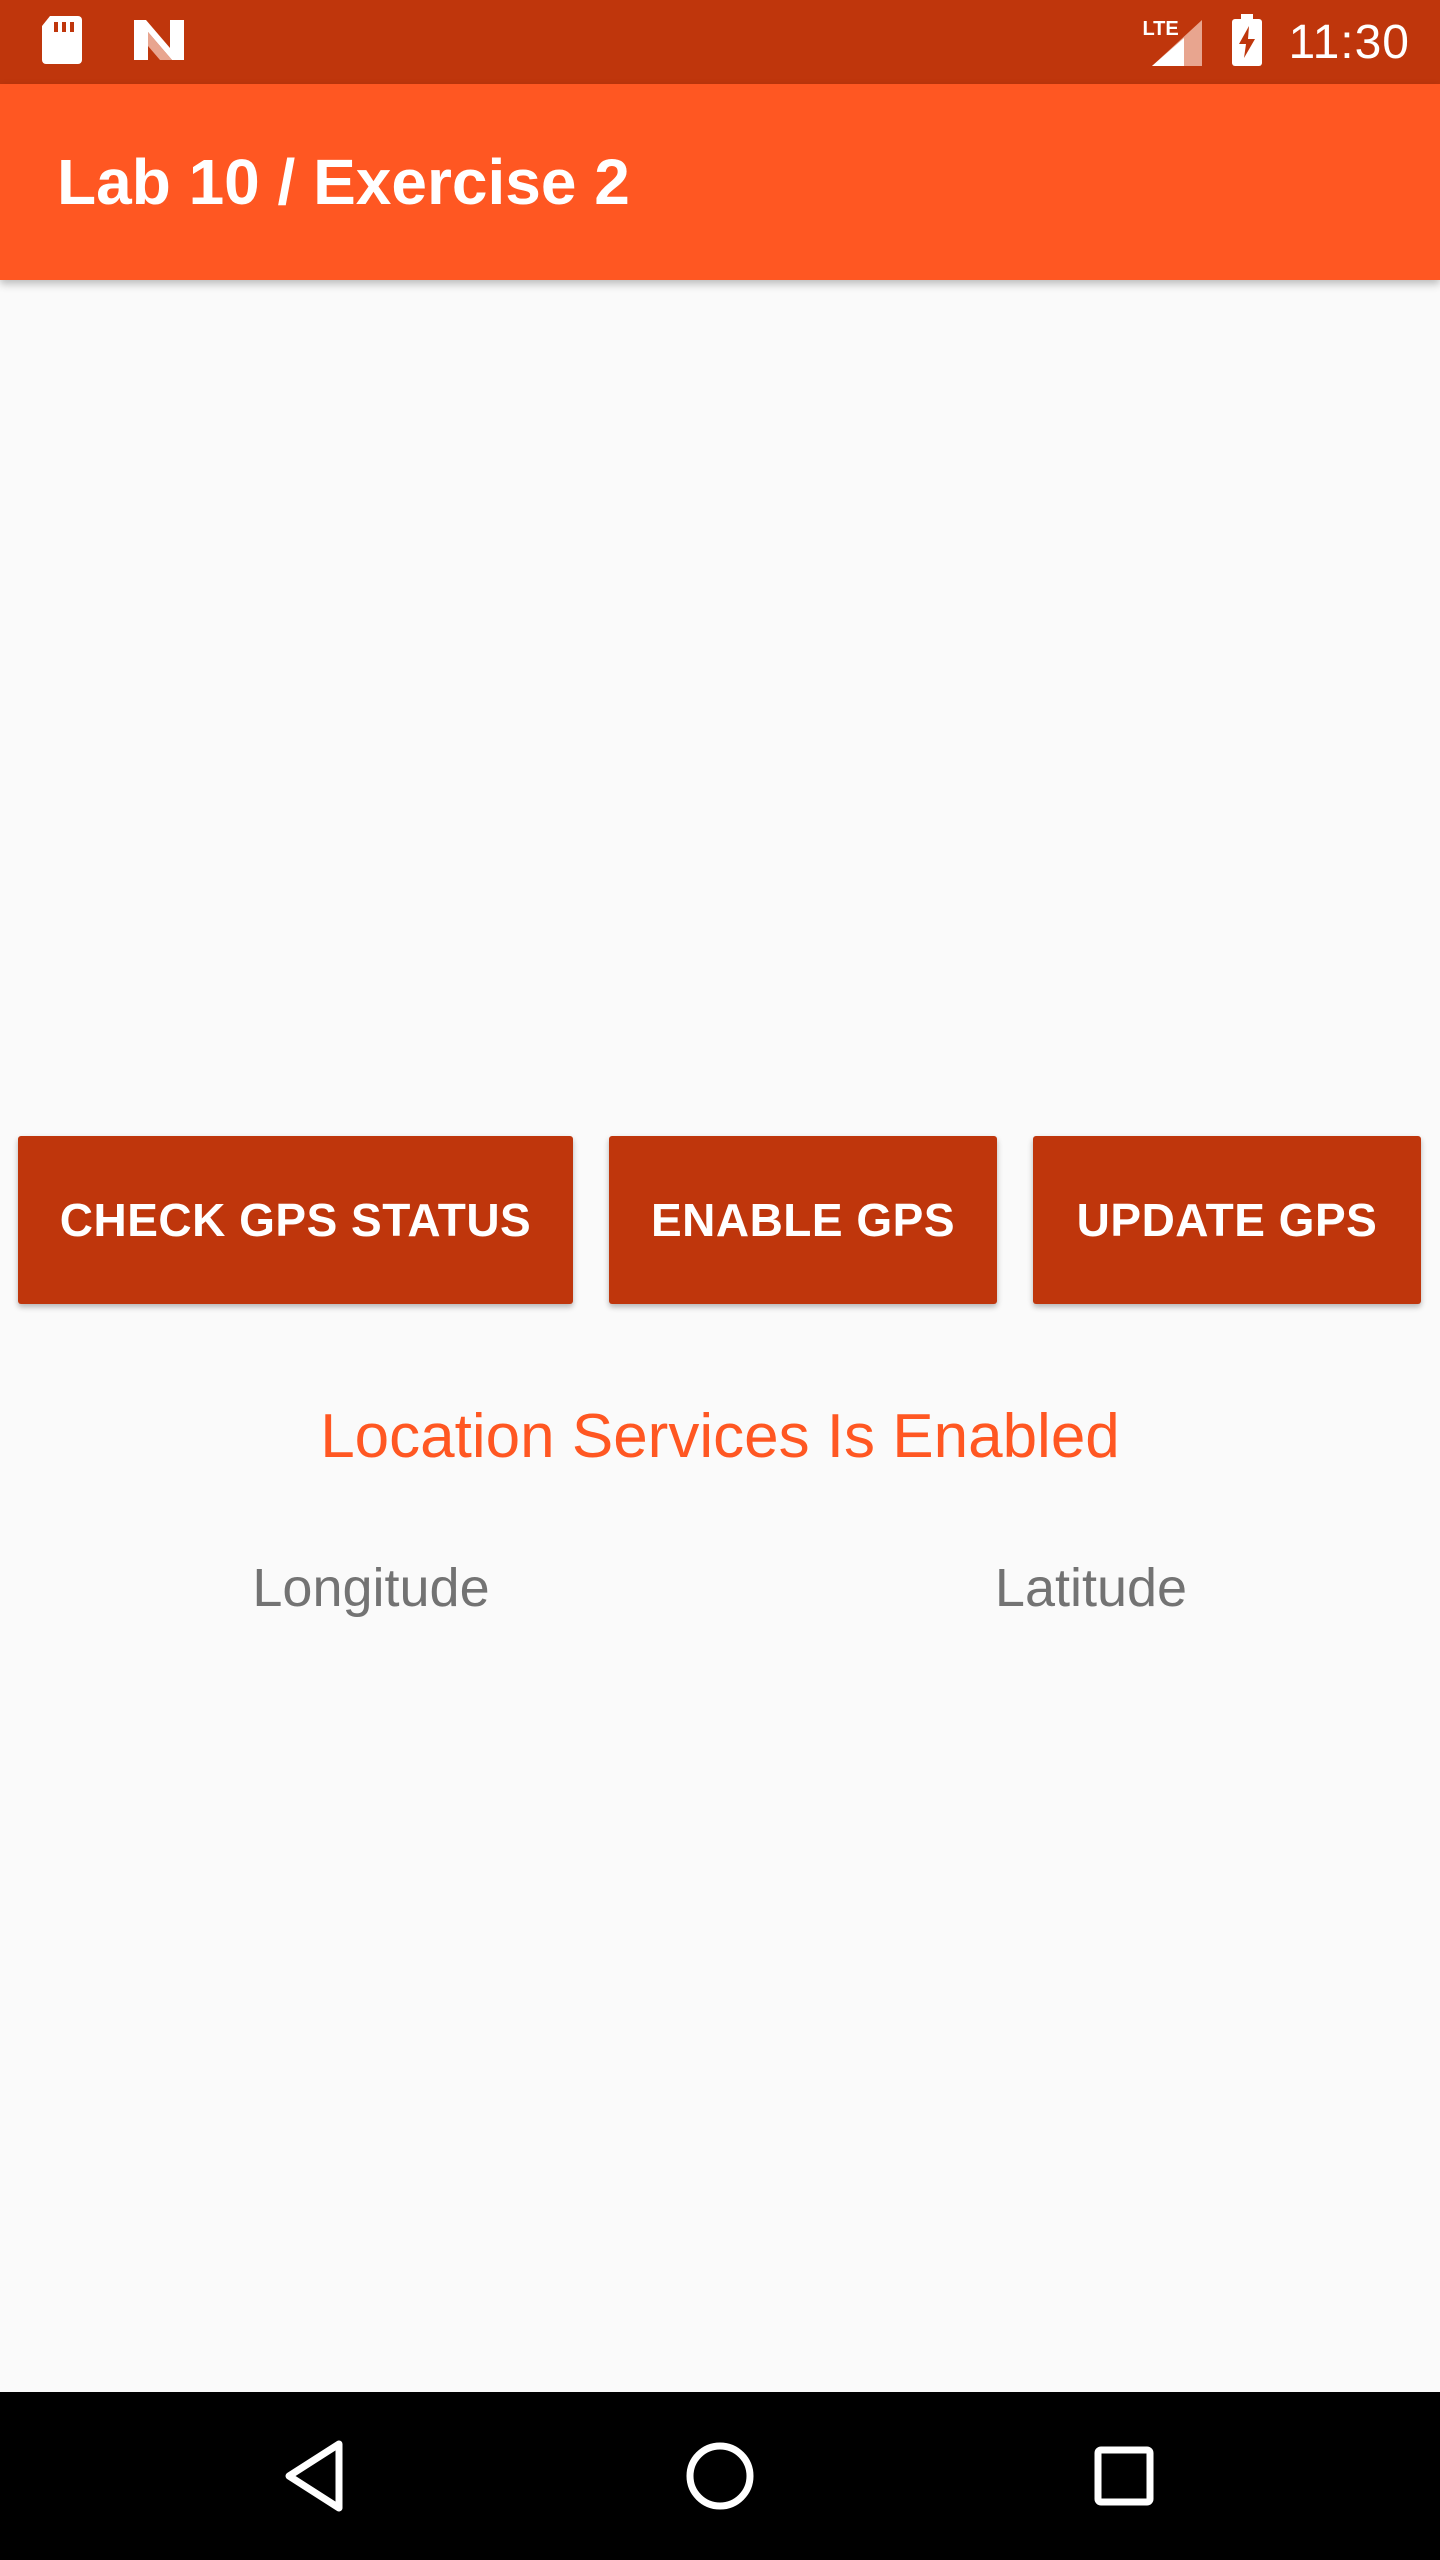  I want to click on enable-gps-button: ENABLE GPS, so click(803, 1220).